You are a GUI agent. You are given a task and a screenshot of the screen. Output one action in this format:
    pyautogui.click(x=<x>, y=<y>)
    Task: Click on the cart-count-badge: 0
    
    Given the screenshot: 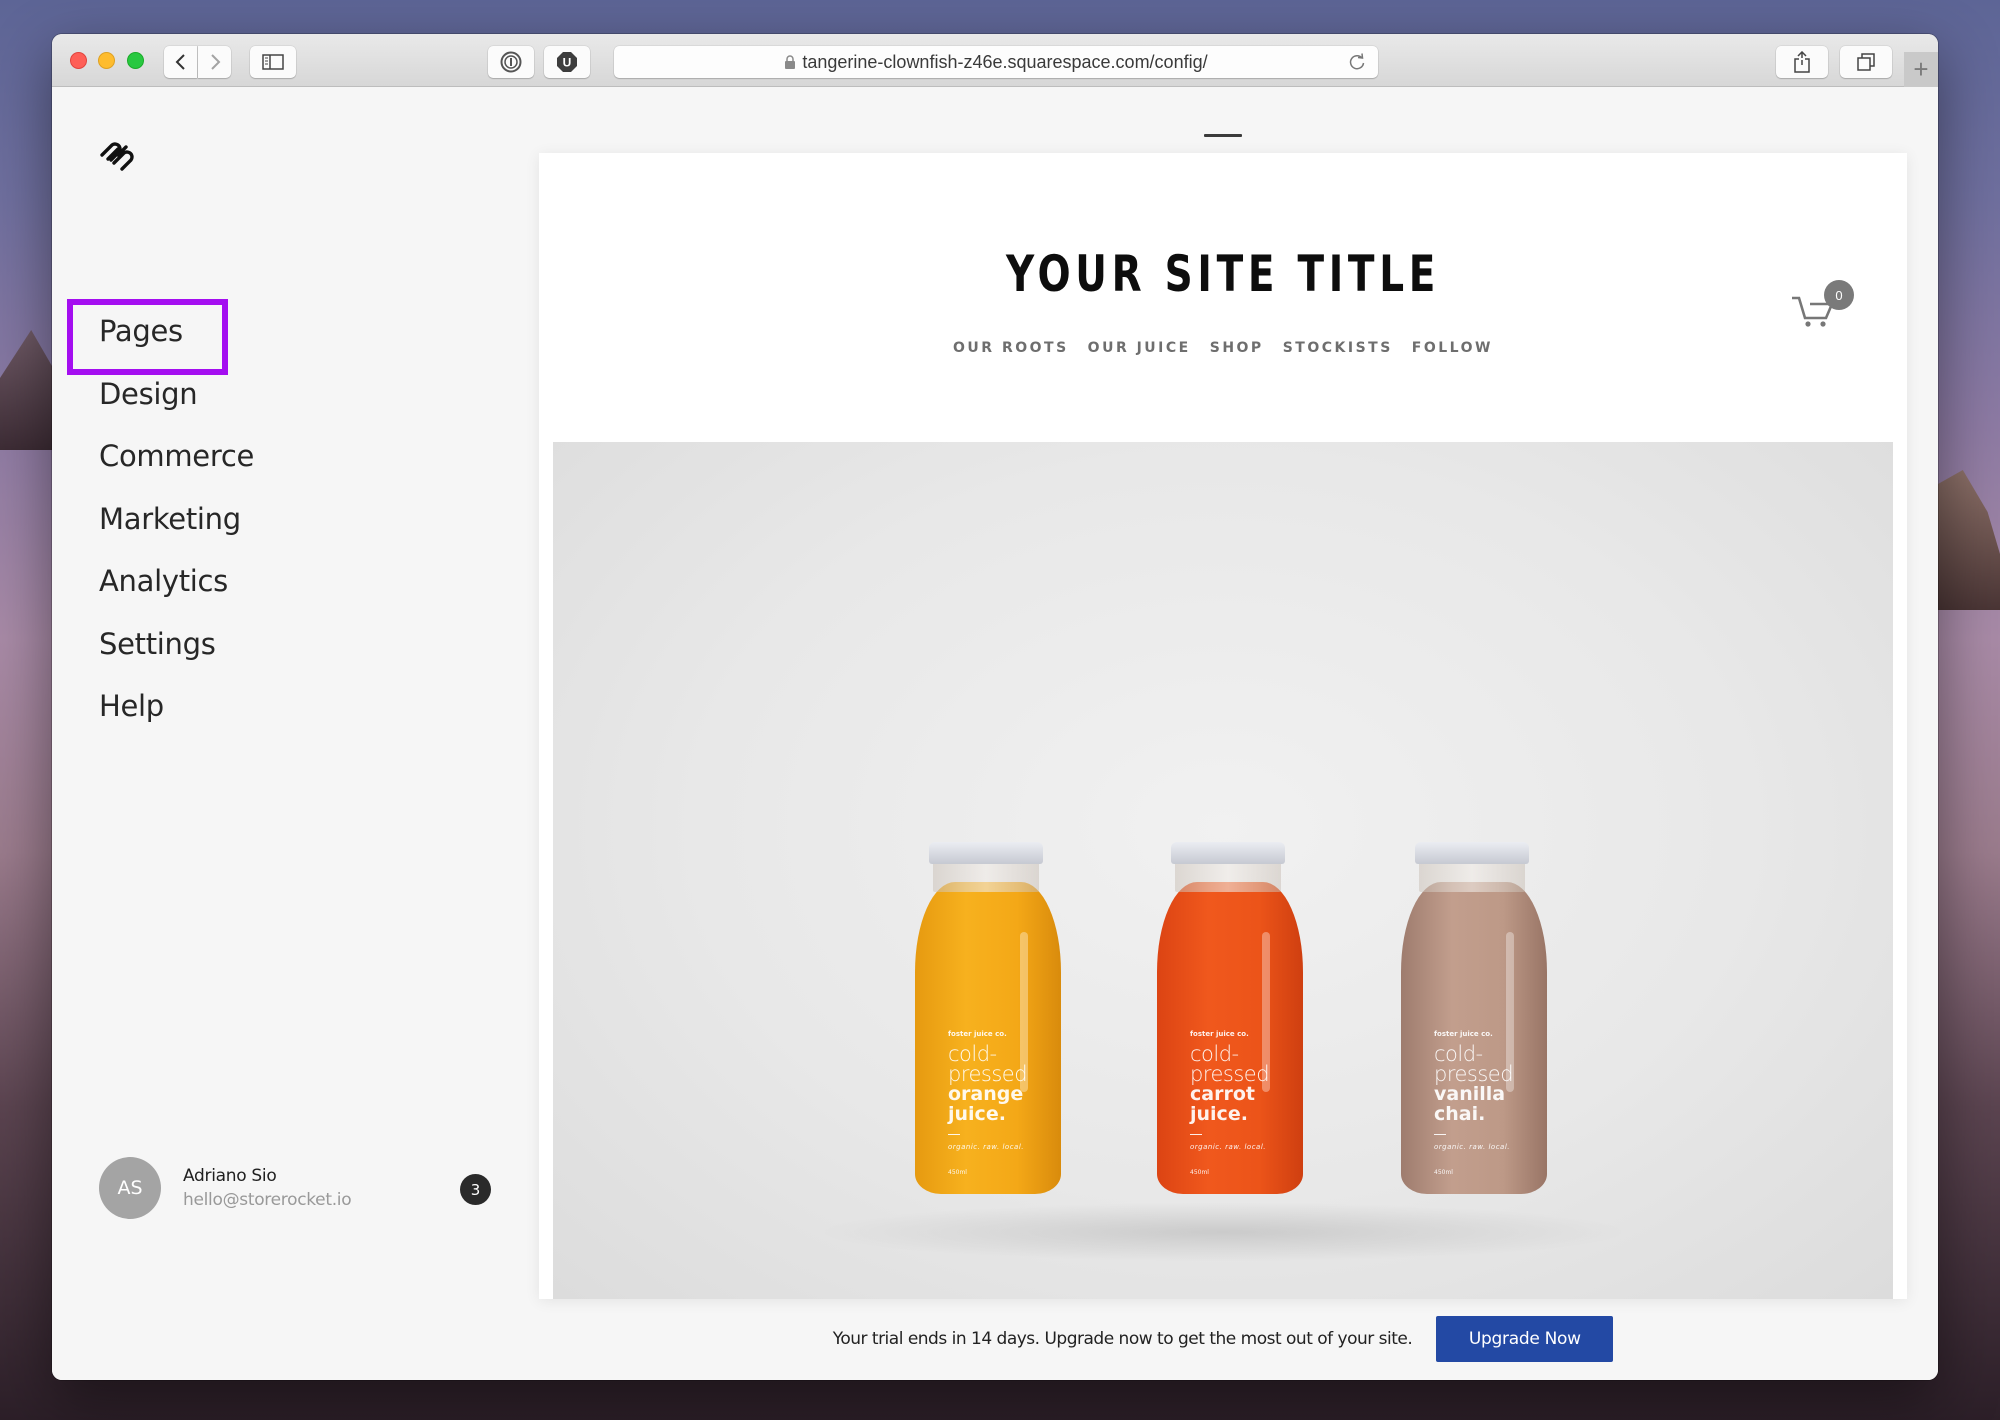 What is the action you would take?
    pyautogui.click(x=1839, y=295)
    